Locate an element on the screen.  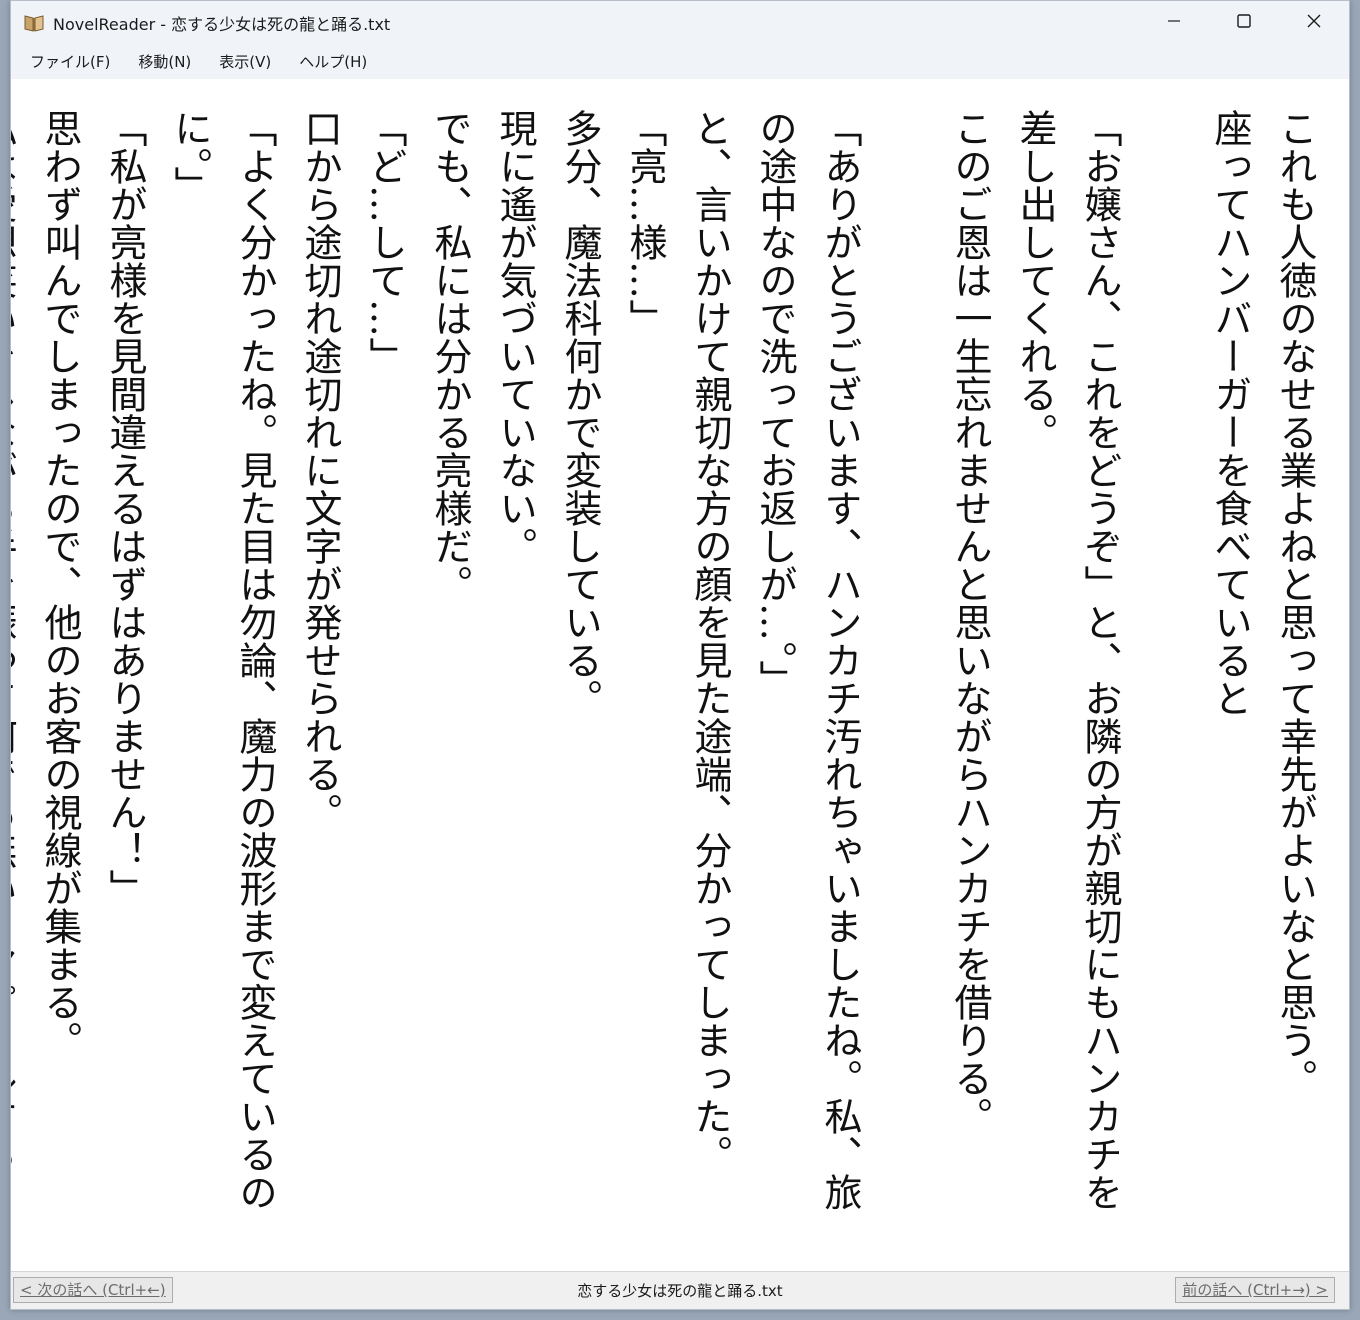
window-title: NovelReader - 恋する少女は死の龍と踊る.txt is located at coordinates (222, 24).